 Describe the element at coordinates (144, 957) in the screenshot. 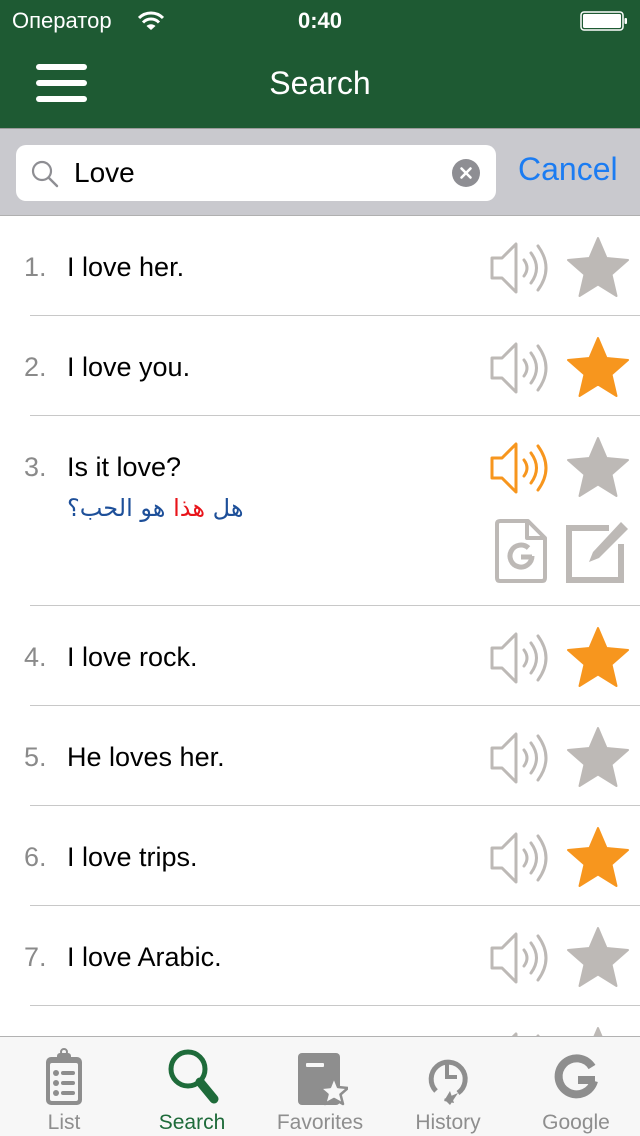

I see `result-text: I love Arabic.` at that location.